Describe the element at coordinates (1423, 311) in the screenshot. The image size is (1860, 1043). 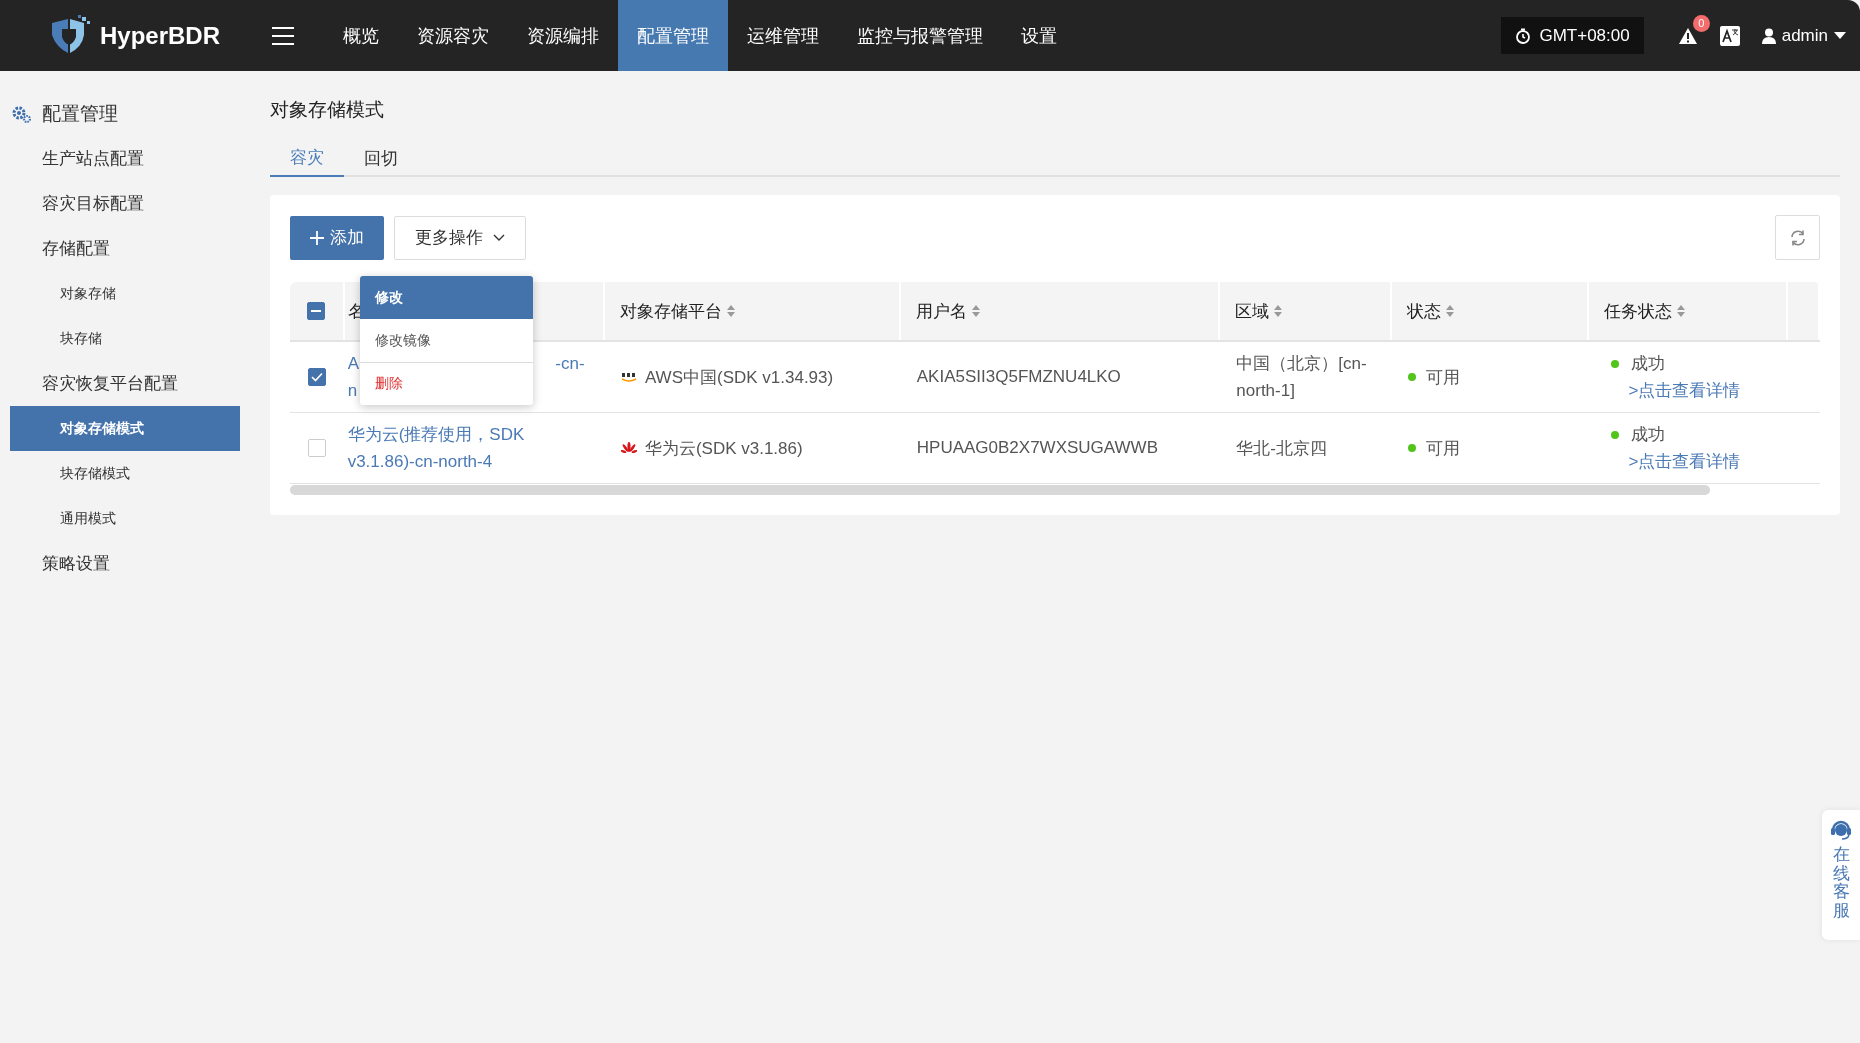
I see `column-header: 状态` at that location.